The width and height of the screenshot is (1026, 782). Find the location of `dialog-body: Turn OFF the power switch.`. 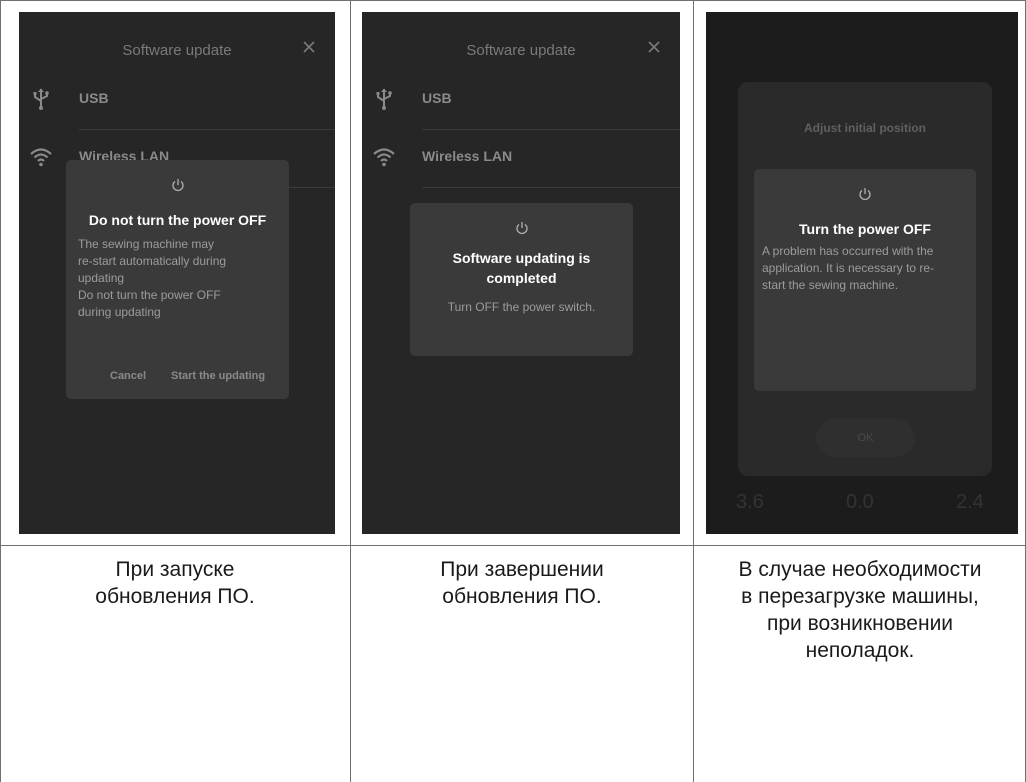

dialog-body: Turn OFF the power switch. is located at coordinates (521, 307).